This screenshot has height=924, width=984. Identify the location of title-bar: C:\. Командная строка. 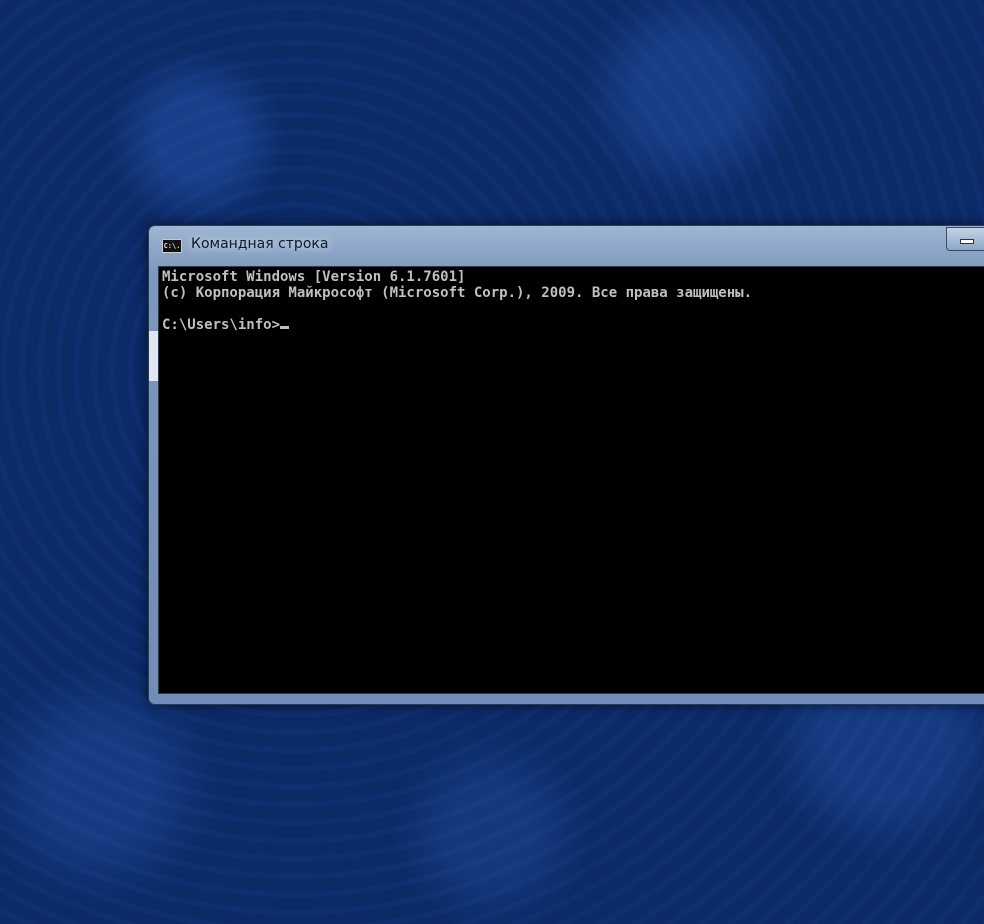
(566, 246).